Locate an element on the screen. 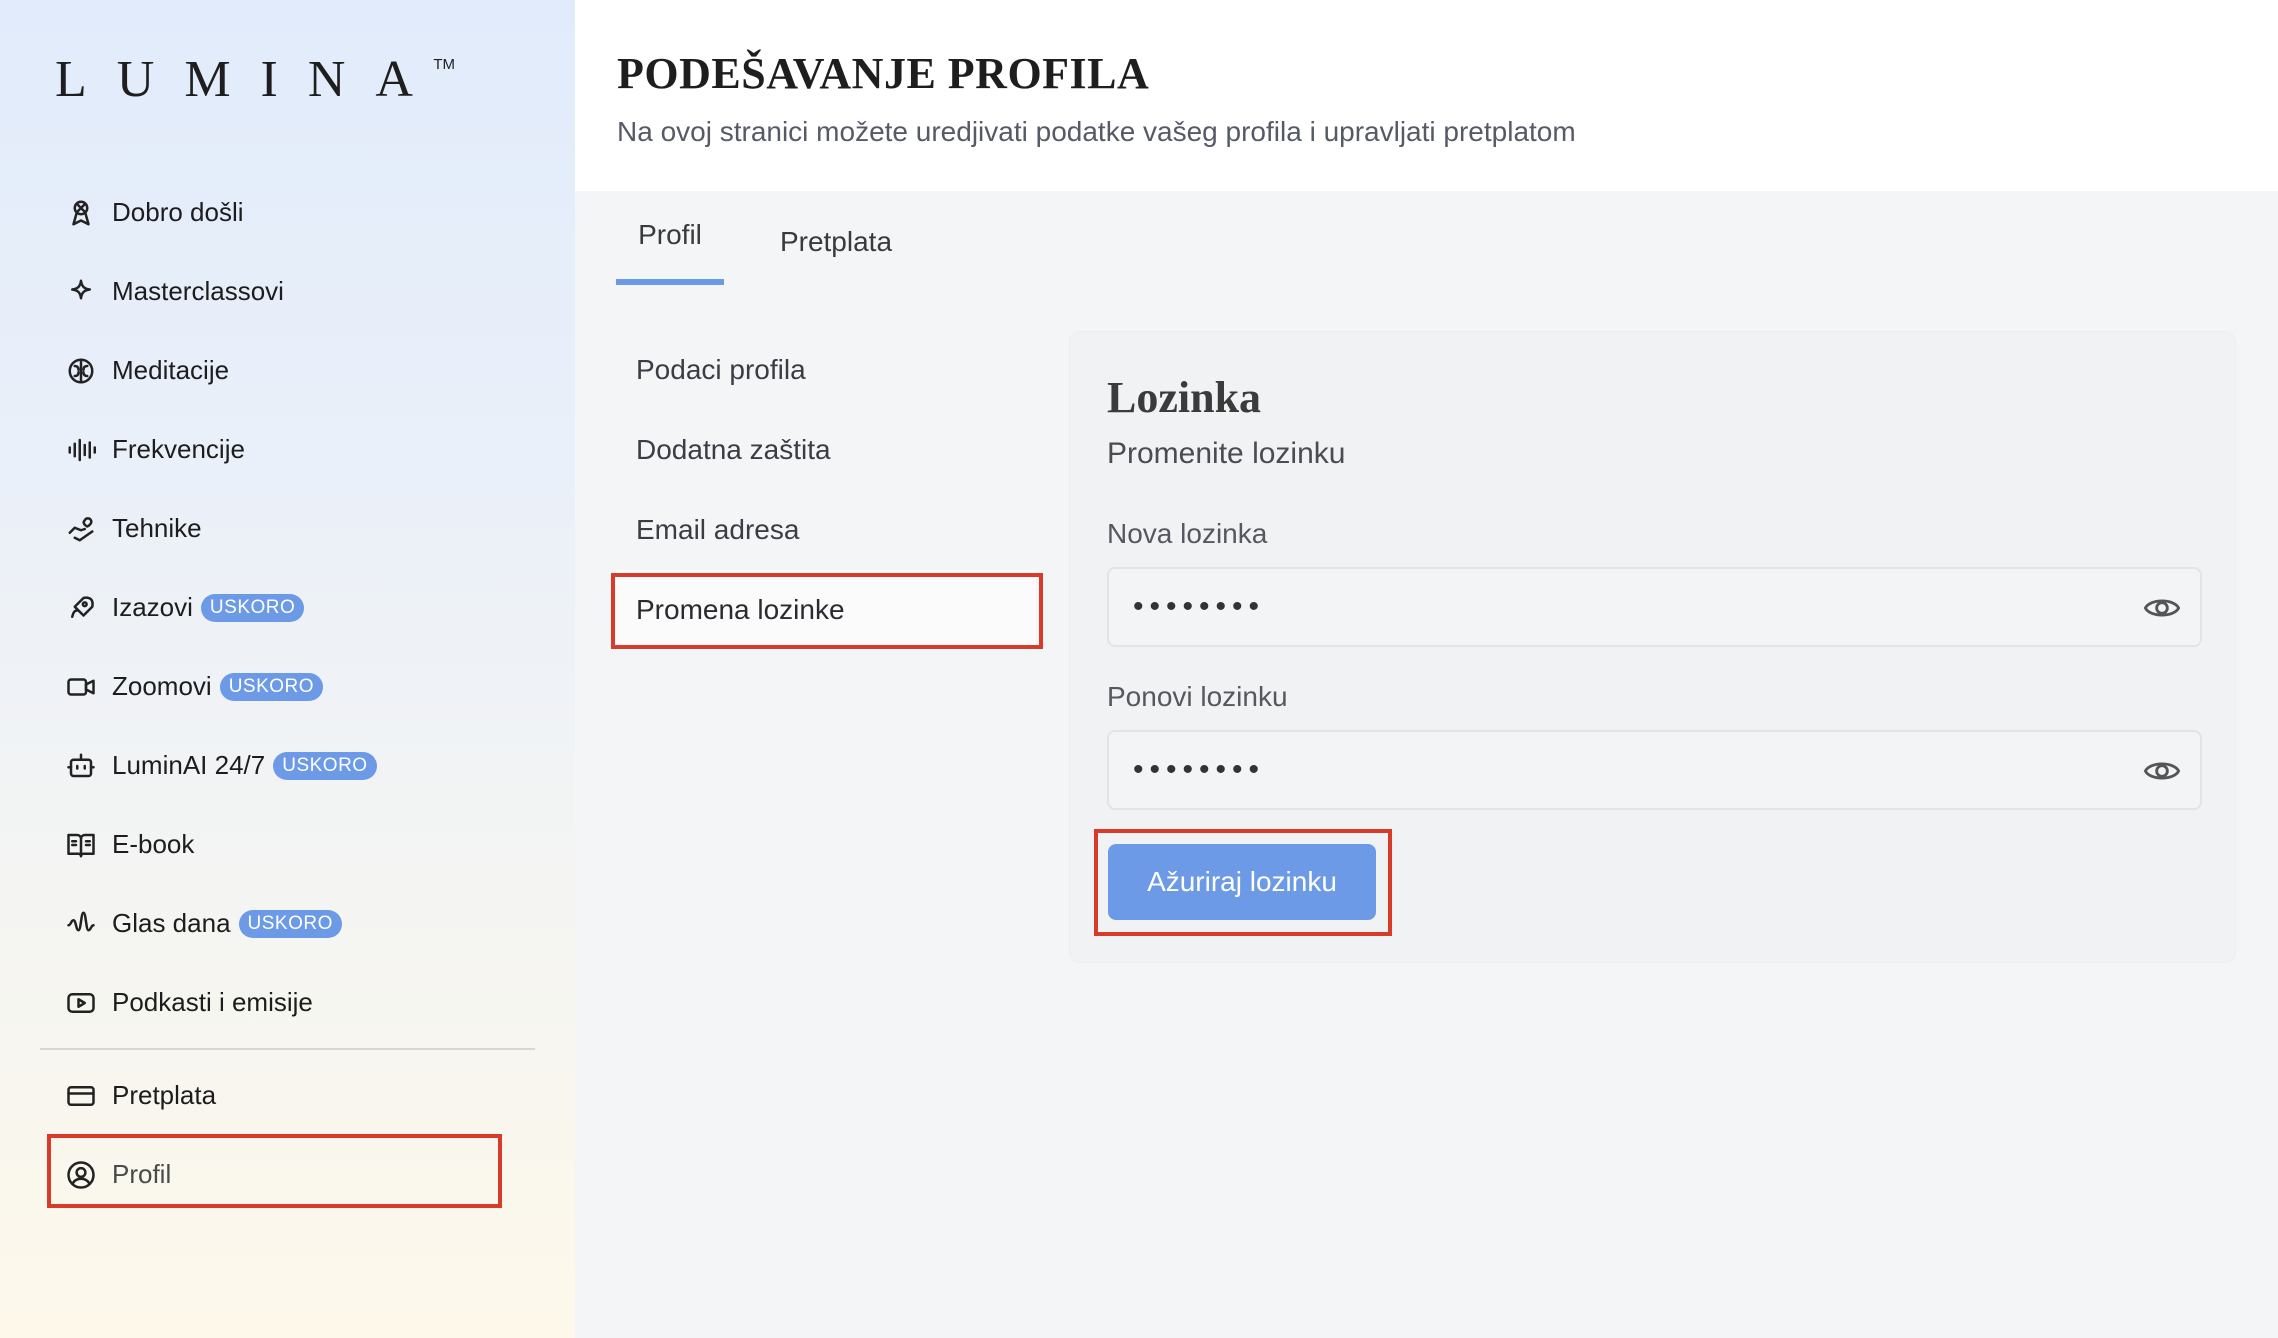 The width and height of the screenshot is (2278, 1338). repeat-password-input is located at coordinates (1623, 770).